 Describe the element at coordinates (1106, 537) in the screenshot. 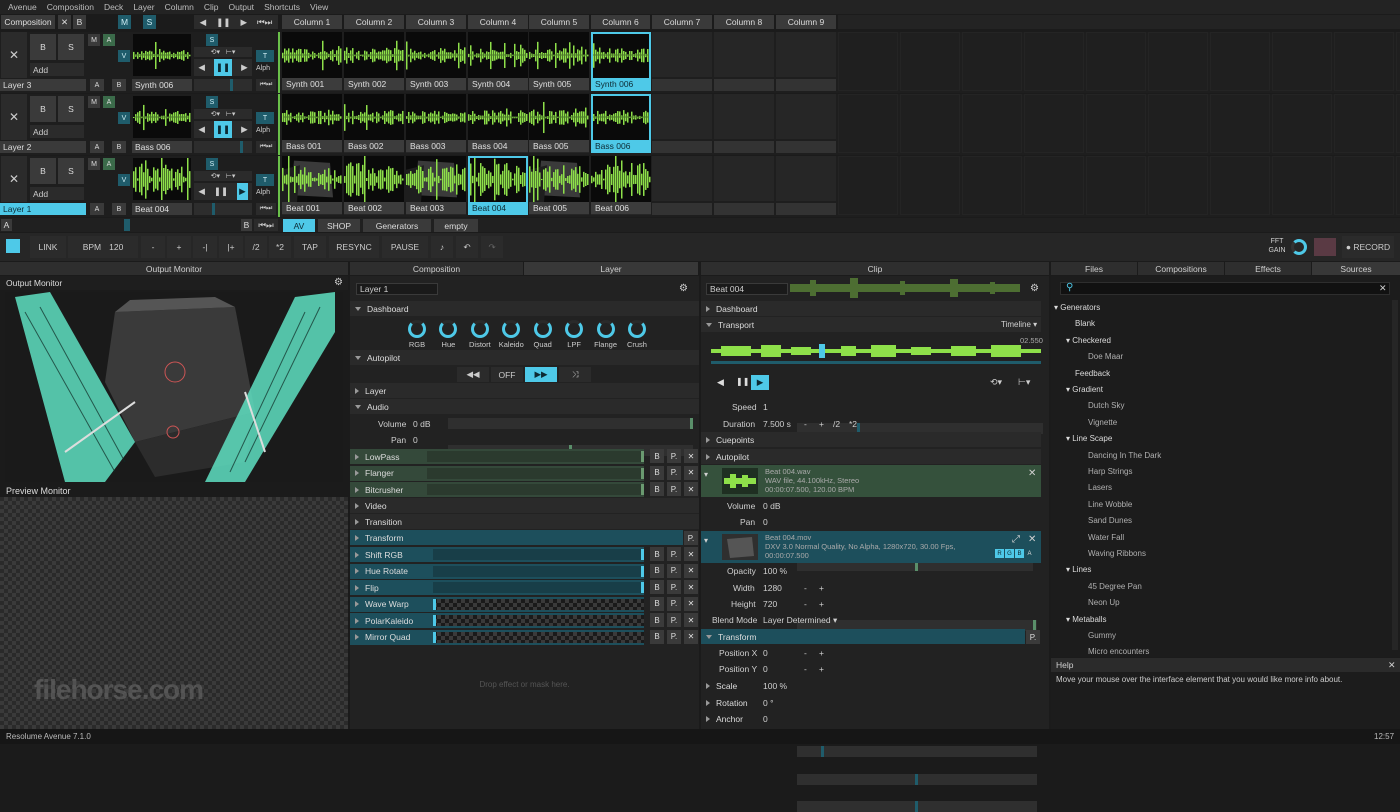

I see `source-item: Water Fall` at that location.